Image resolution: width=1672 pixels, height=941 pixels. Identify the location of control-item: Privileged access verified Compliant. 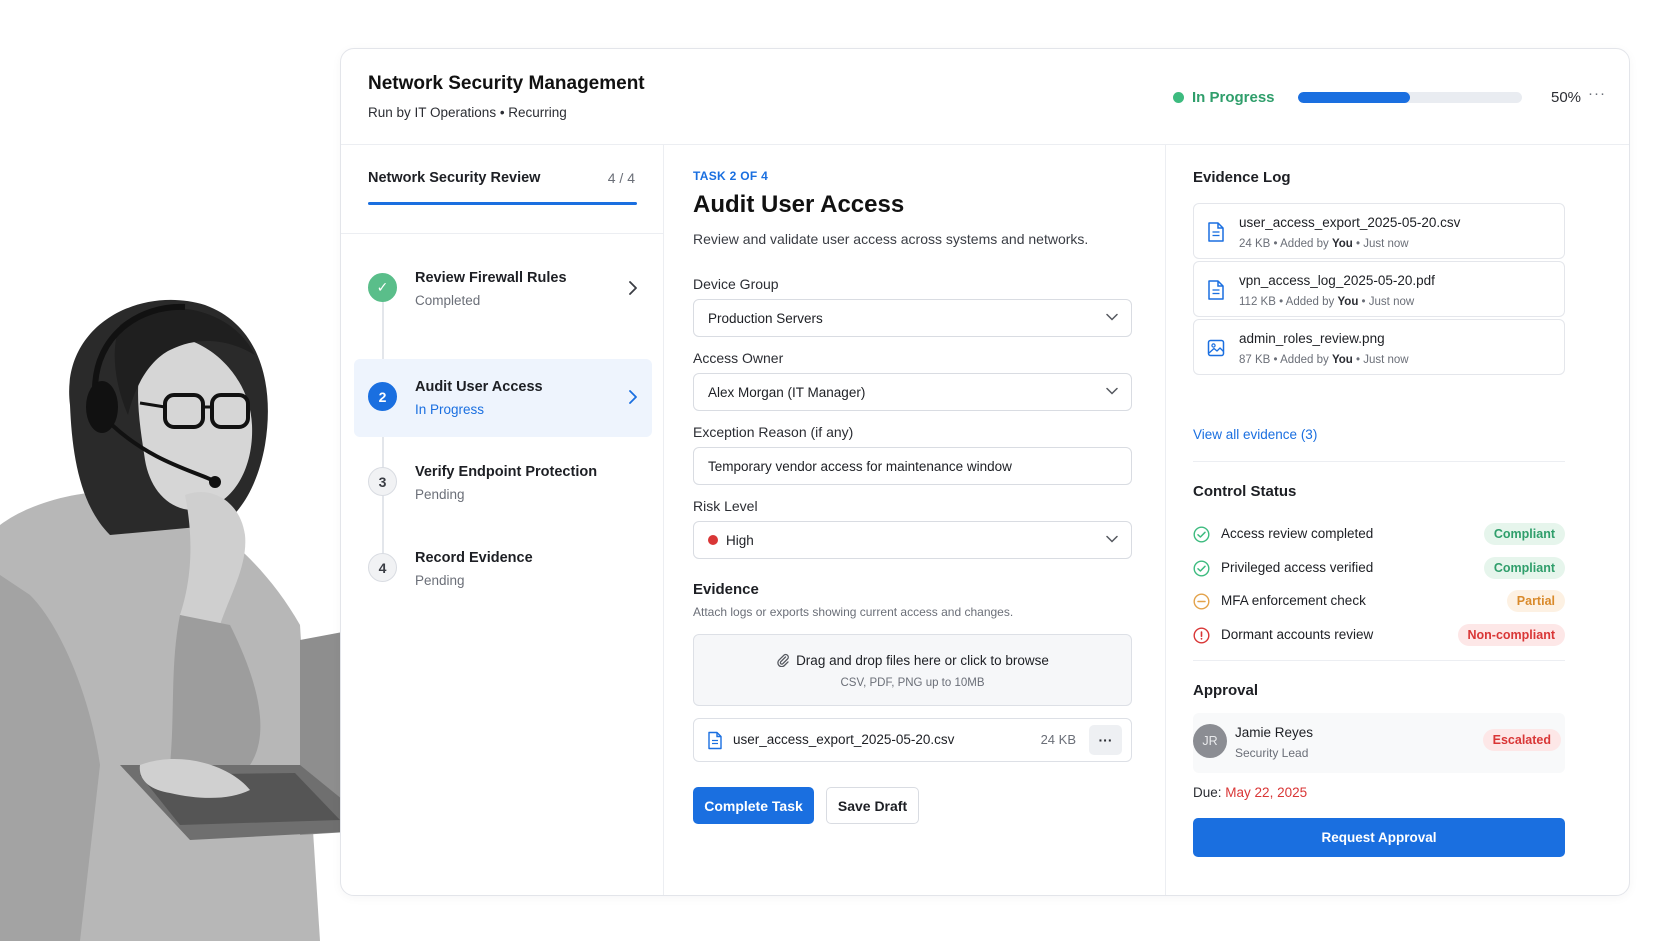
(1379, 569).